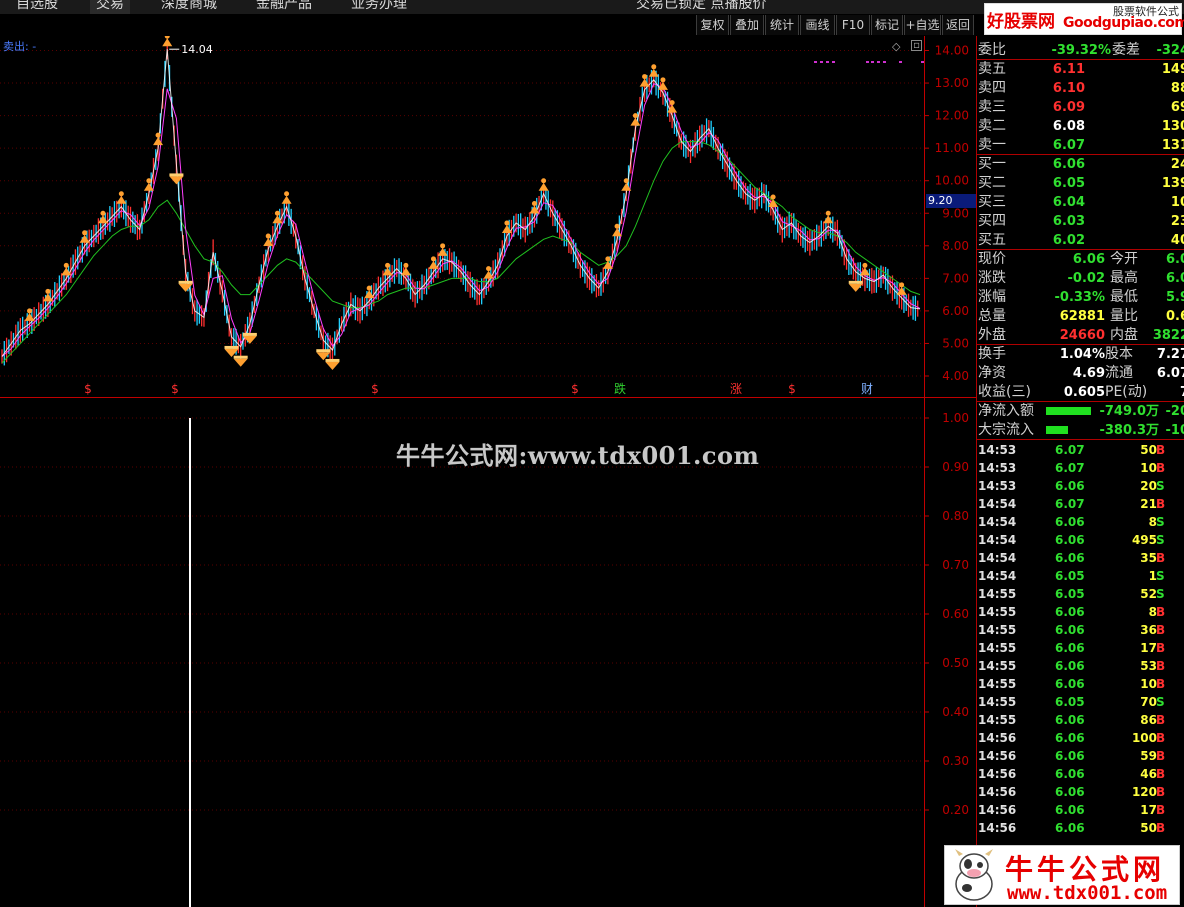  I want to click on draw-line-button: 画线, so click(817, 25).